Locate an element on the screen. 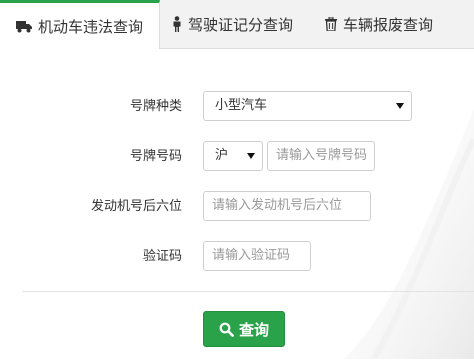  query-button: 查询 is located at coordinates (244, 329).